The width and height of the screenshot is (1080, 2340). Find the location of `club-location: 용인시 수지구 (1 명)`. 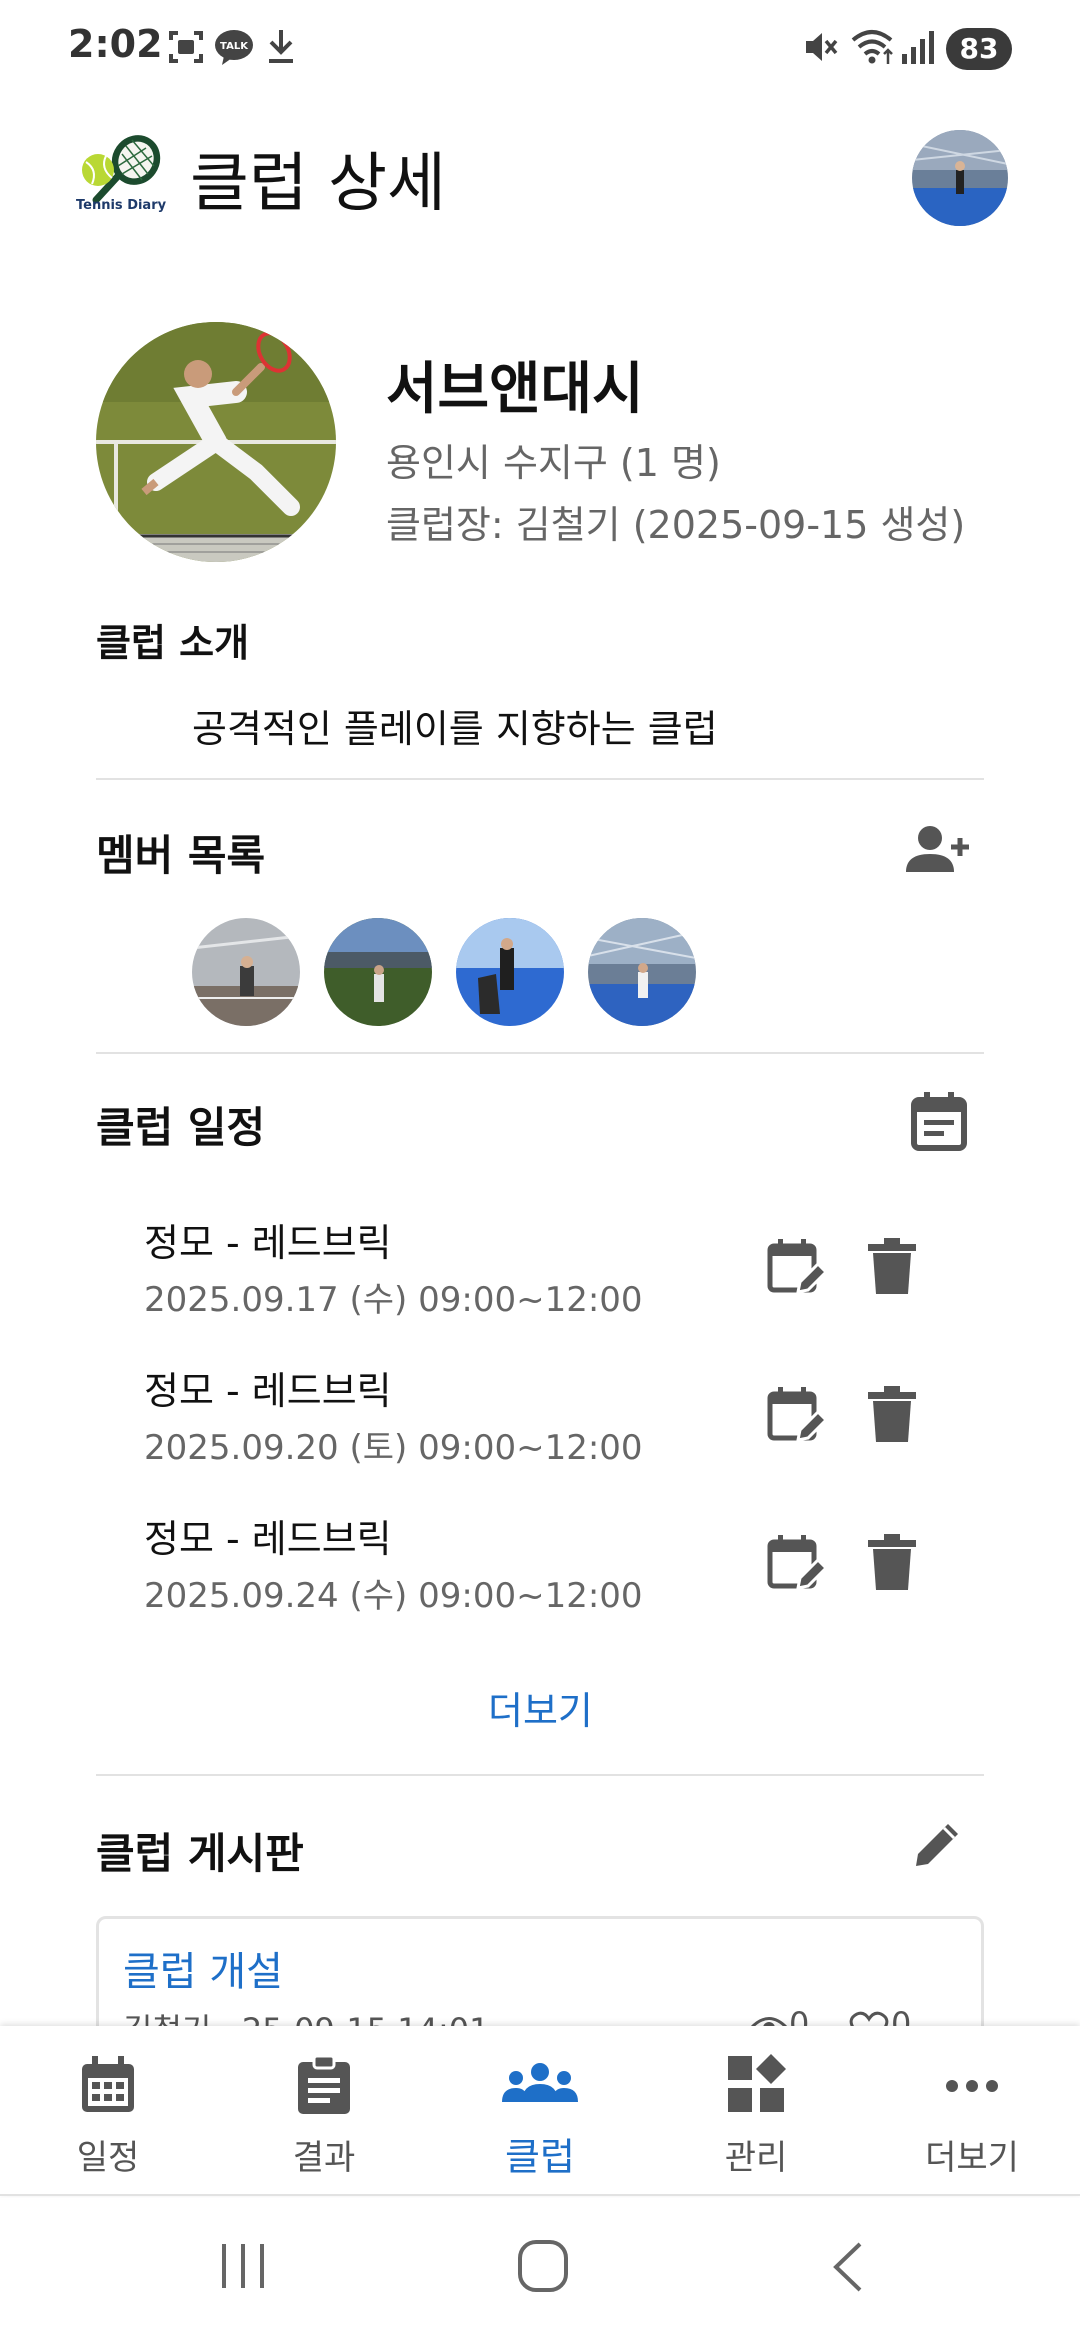

club-location: 용인시 수지구 (1 명) is located at coordinates (553, 463).